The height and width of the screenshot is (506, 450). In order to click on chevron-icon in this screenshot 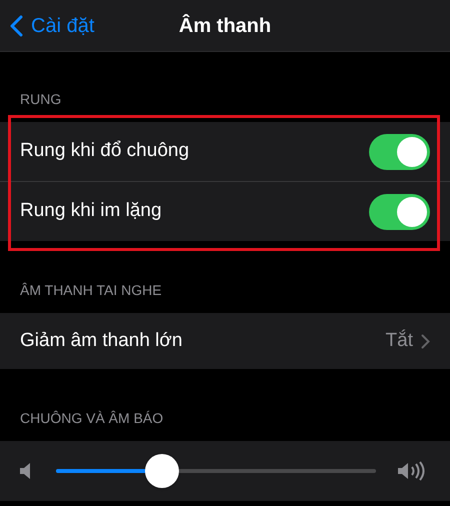, I will do `click(425, 341)`.